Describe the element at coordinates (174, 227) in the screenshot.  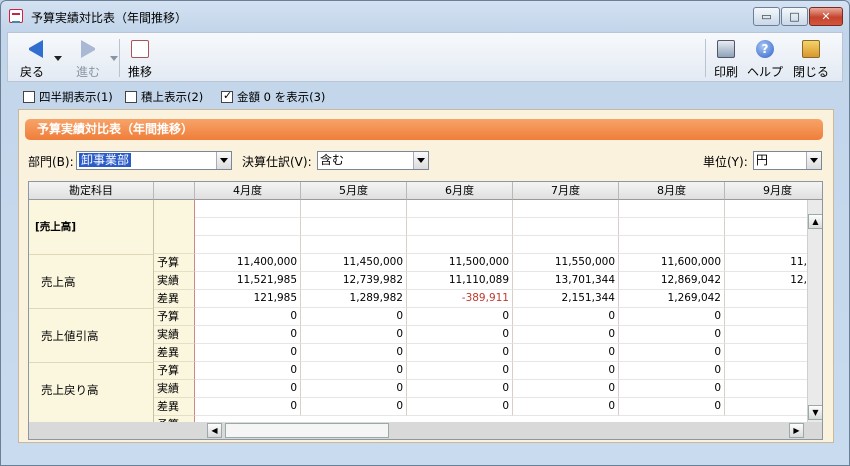
I see `type-cell` at that location.